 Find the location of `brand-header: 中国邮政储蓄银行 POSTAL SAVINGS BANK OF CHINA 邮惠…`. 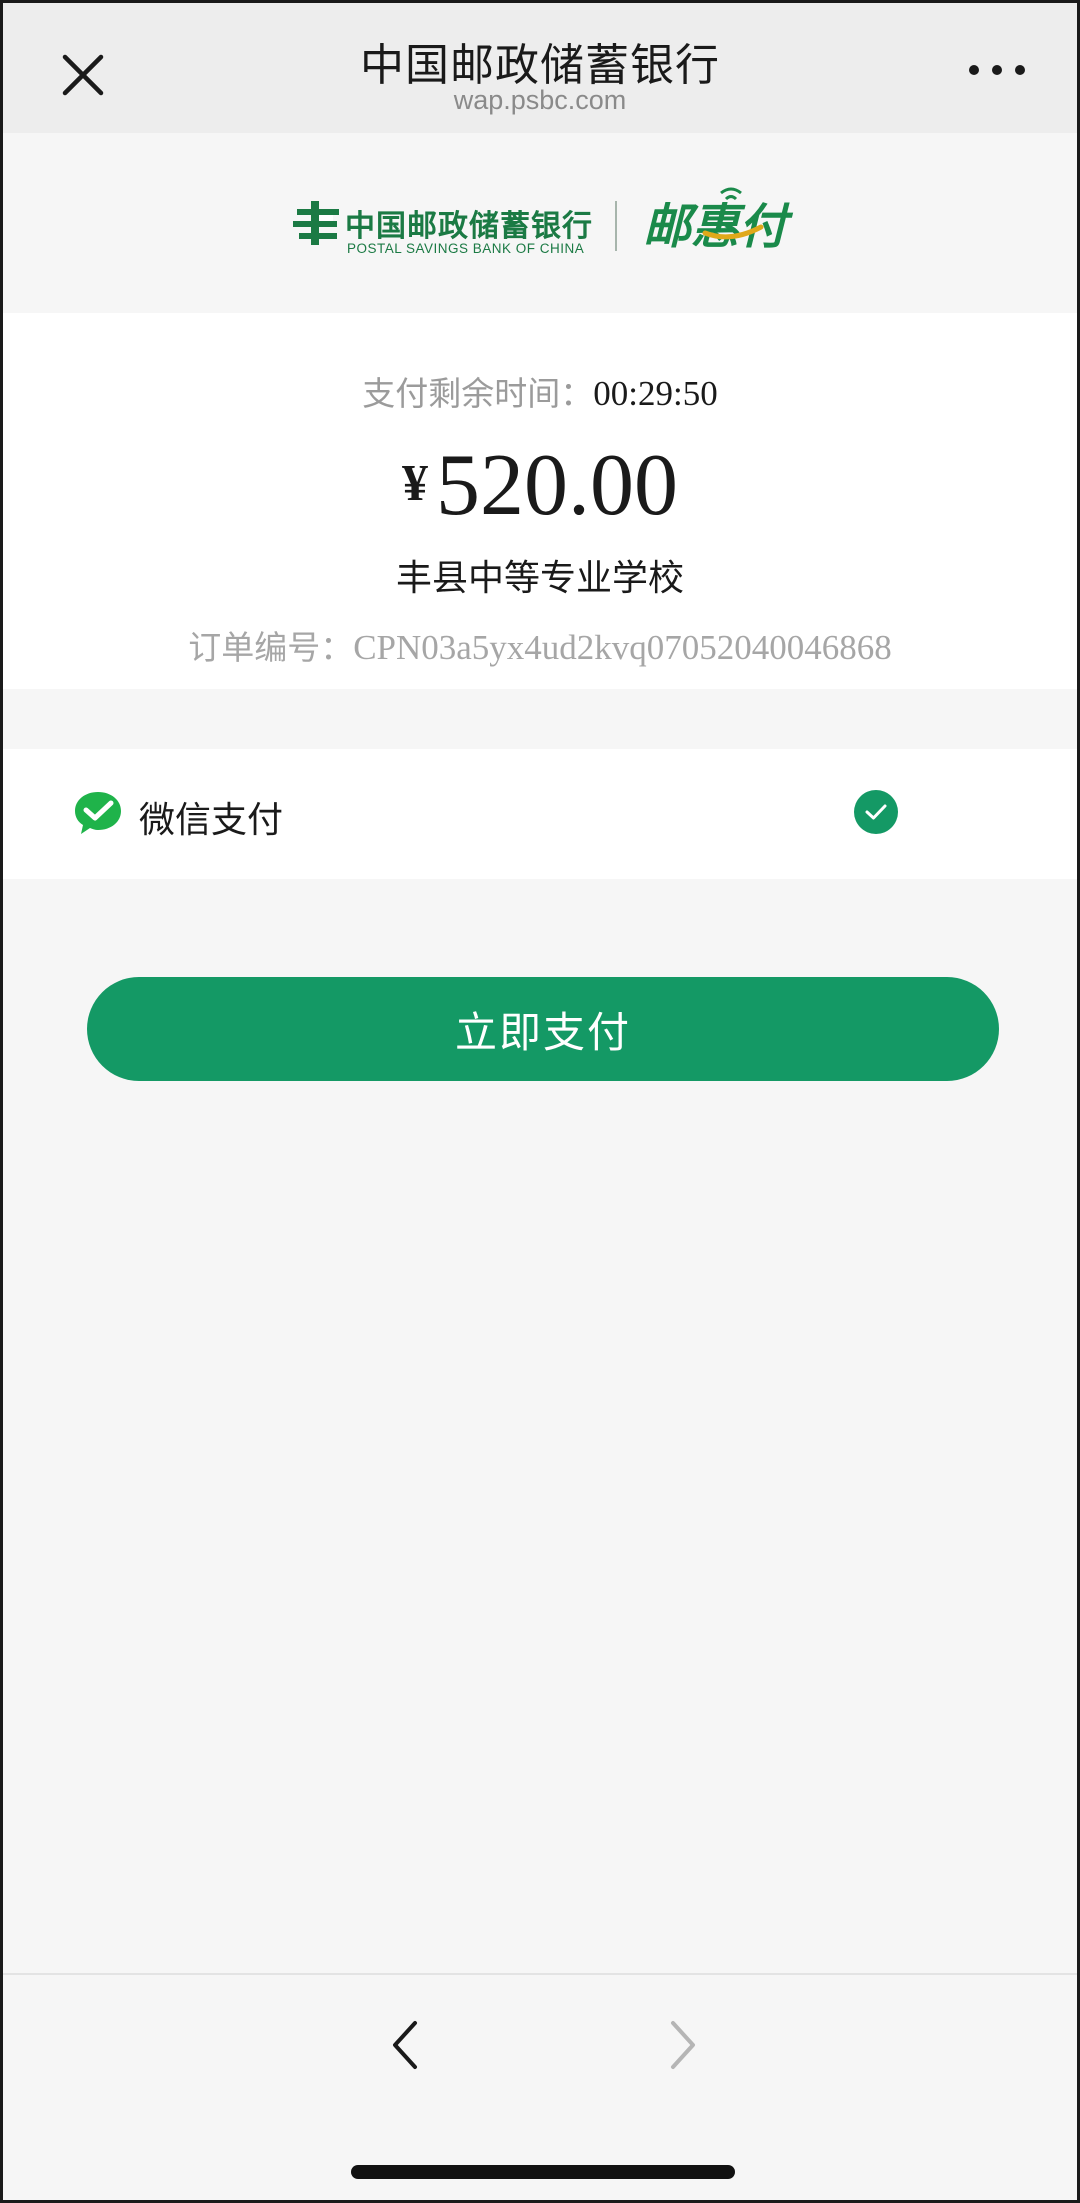

brand-header: 中国邮政储蓄银行 POSTAL SAVINGS BANK OF CHINA 邮惠… is located at coordinates (540, 223).